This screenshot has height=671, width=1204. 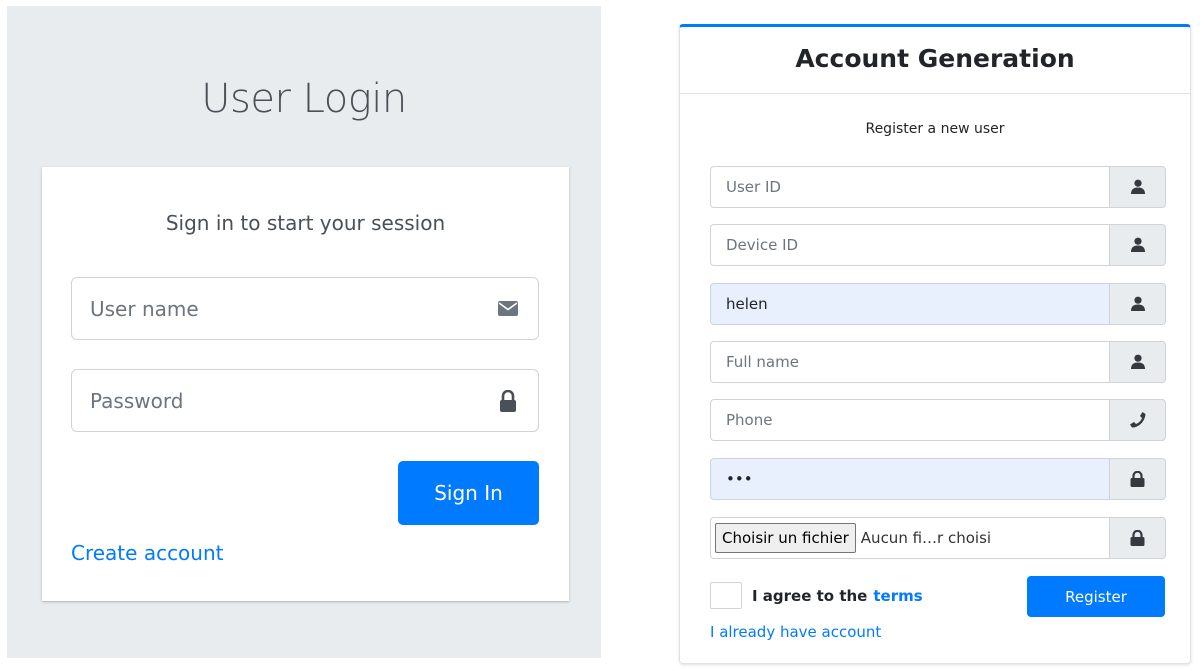 I want to click on username-input: helen, so click(x=909, y=304).